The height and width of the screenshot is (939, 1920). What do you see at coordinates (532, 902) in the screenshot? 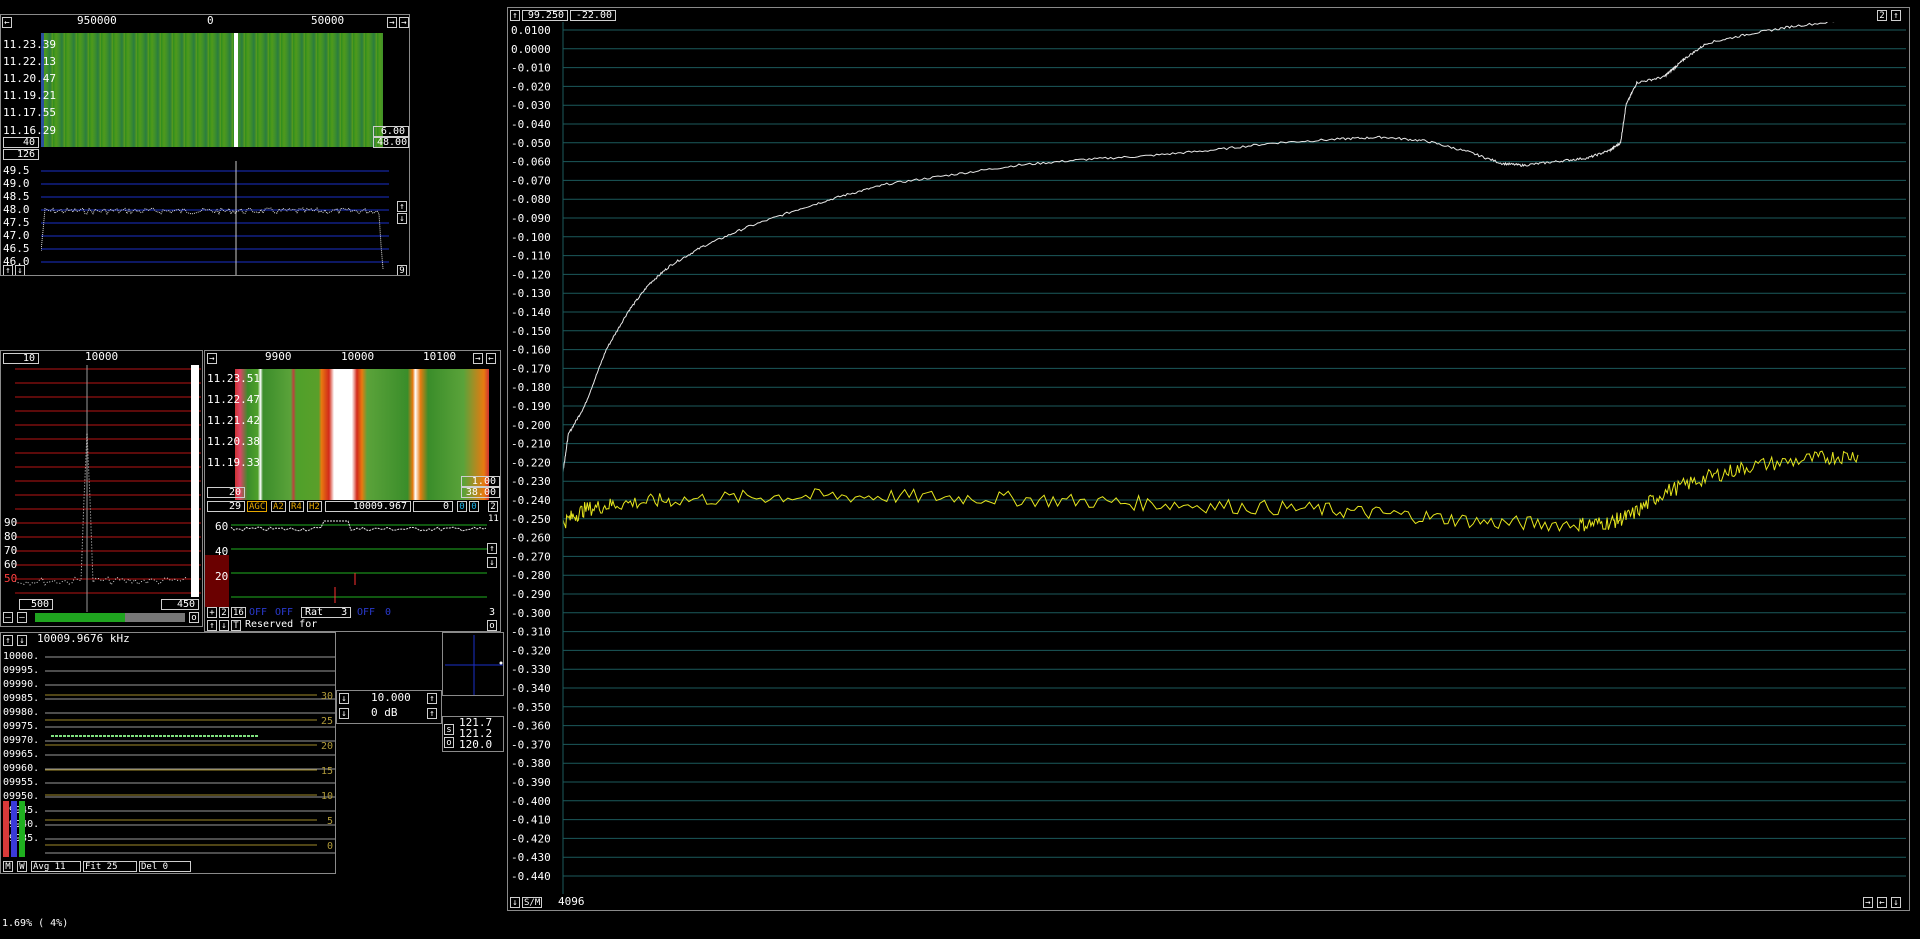
I see `sm-mode-button: S/M` at bounding box center [532, 902].